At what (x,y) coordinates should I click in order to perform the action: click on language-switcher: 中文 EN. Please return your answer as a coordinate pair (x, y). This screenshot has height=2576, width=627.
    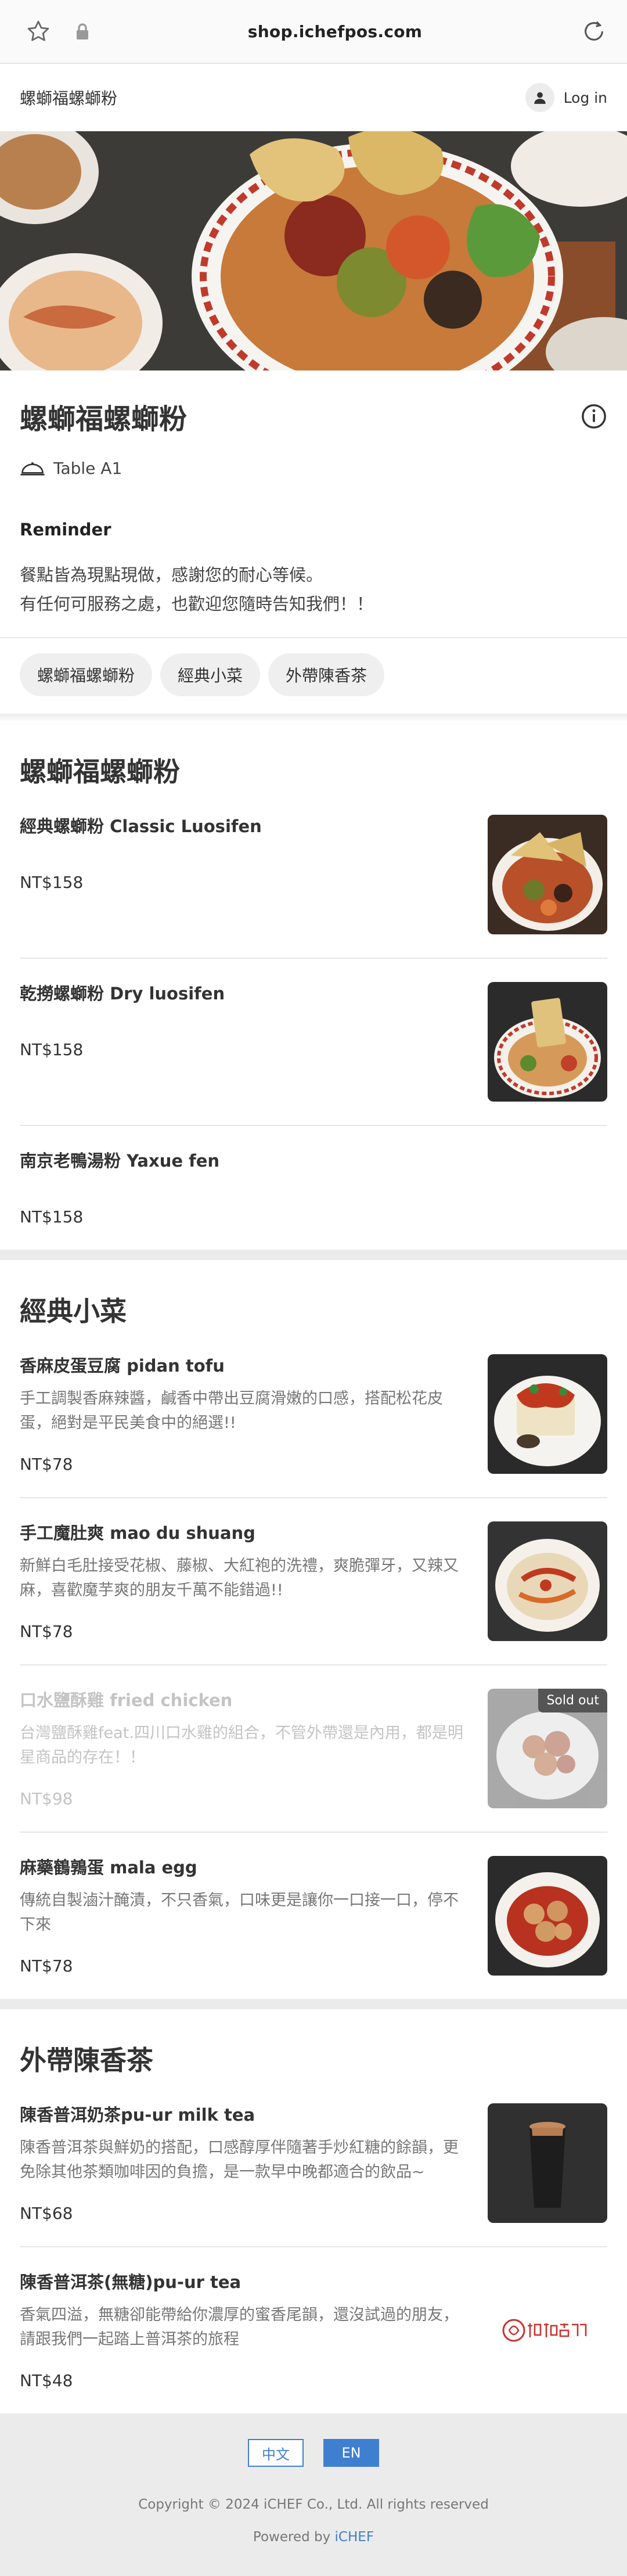
    Looking at the image, I should click on (313, 2453).